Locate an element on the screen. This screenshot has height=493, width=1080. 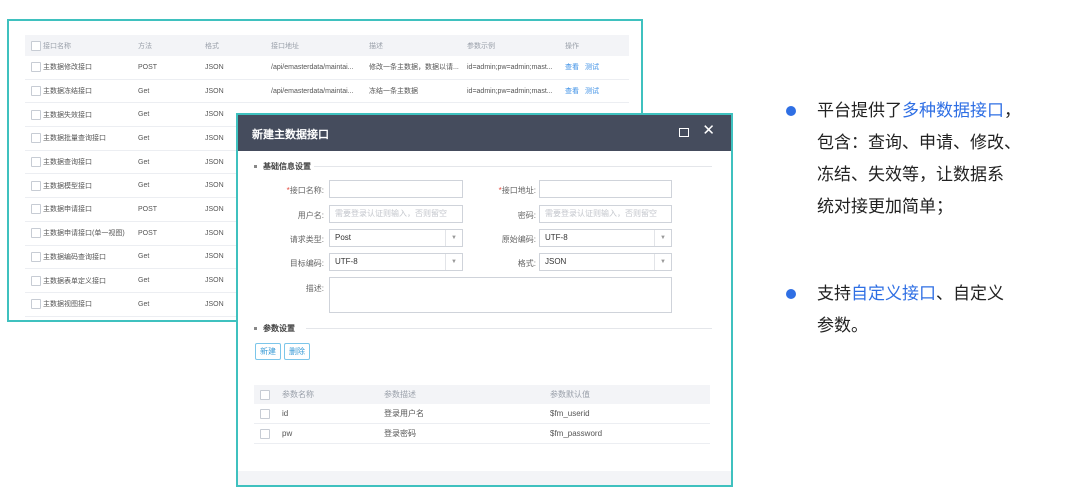
cell-name: 主数据申请接口 is located at coordinates (90, 209).